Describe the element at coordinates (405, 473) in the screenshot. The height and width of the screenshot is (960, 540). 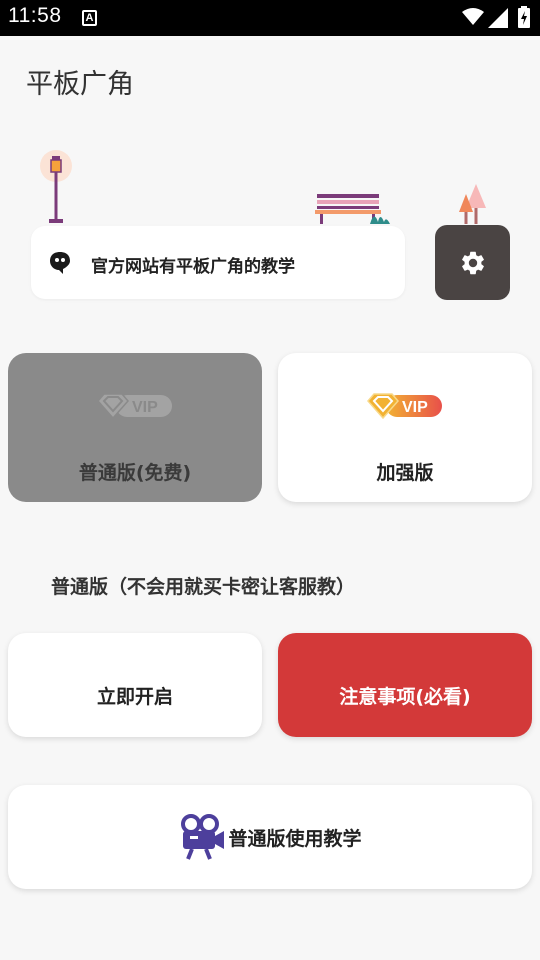
I see `plus-version-label: 加强版` at that location.